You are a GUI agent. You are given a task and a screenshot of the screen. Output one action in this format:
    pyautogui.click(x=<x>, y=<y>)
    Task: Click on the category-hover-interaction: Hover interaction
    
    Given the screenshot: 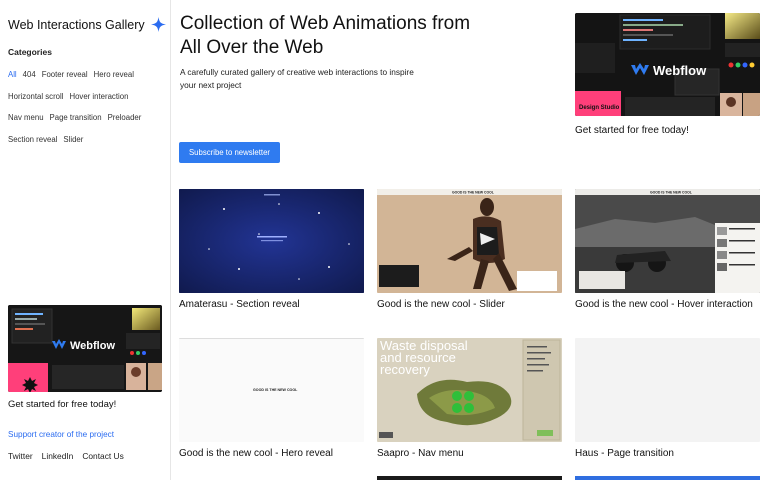 What is the action you would take?
    pyautogui.click(x=98, y=96)
    